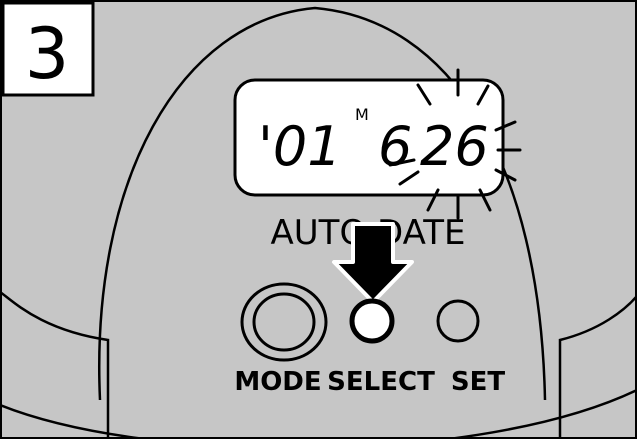 This screenshot has width=637, height=439. What do you see at coordinates (362, 114) in the screenshot?
I see `lcd-month-marker: M` at bounding box center [362, 114].